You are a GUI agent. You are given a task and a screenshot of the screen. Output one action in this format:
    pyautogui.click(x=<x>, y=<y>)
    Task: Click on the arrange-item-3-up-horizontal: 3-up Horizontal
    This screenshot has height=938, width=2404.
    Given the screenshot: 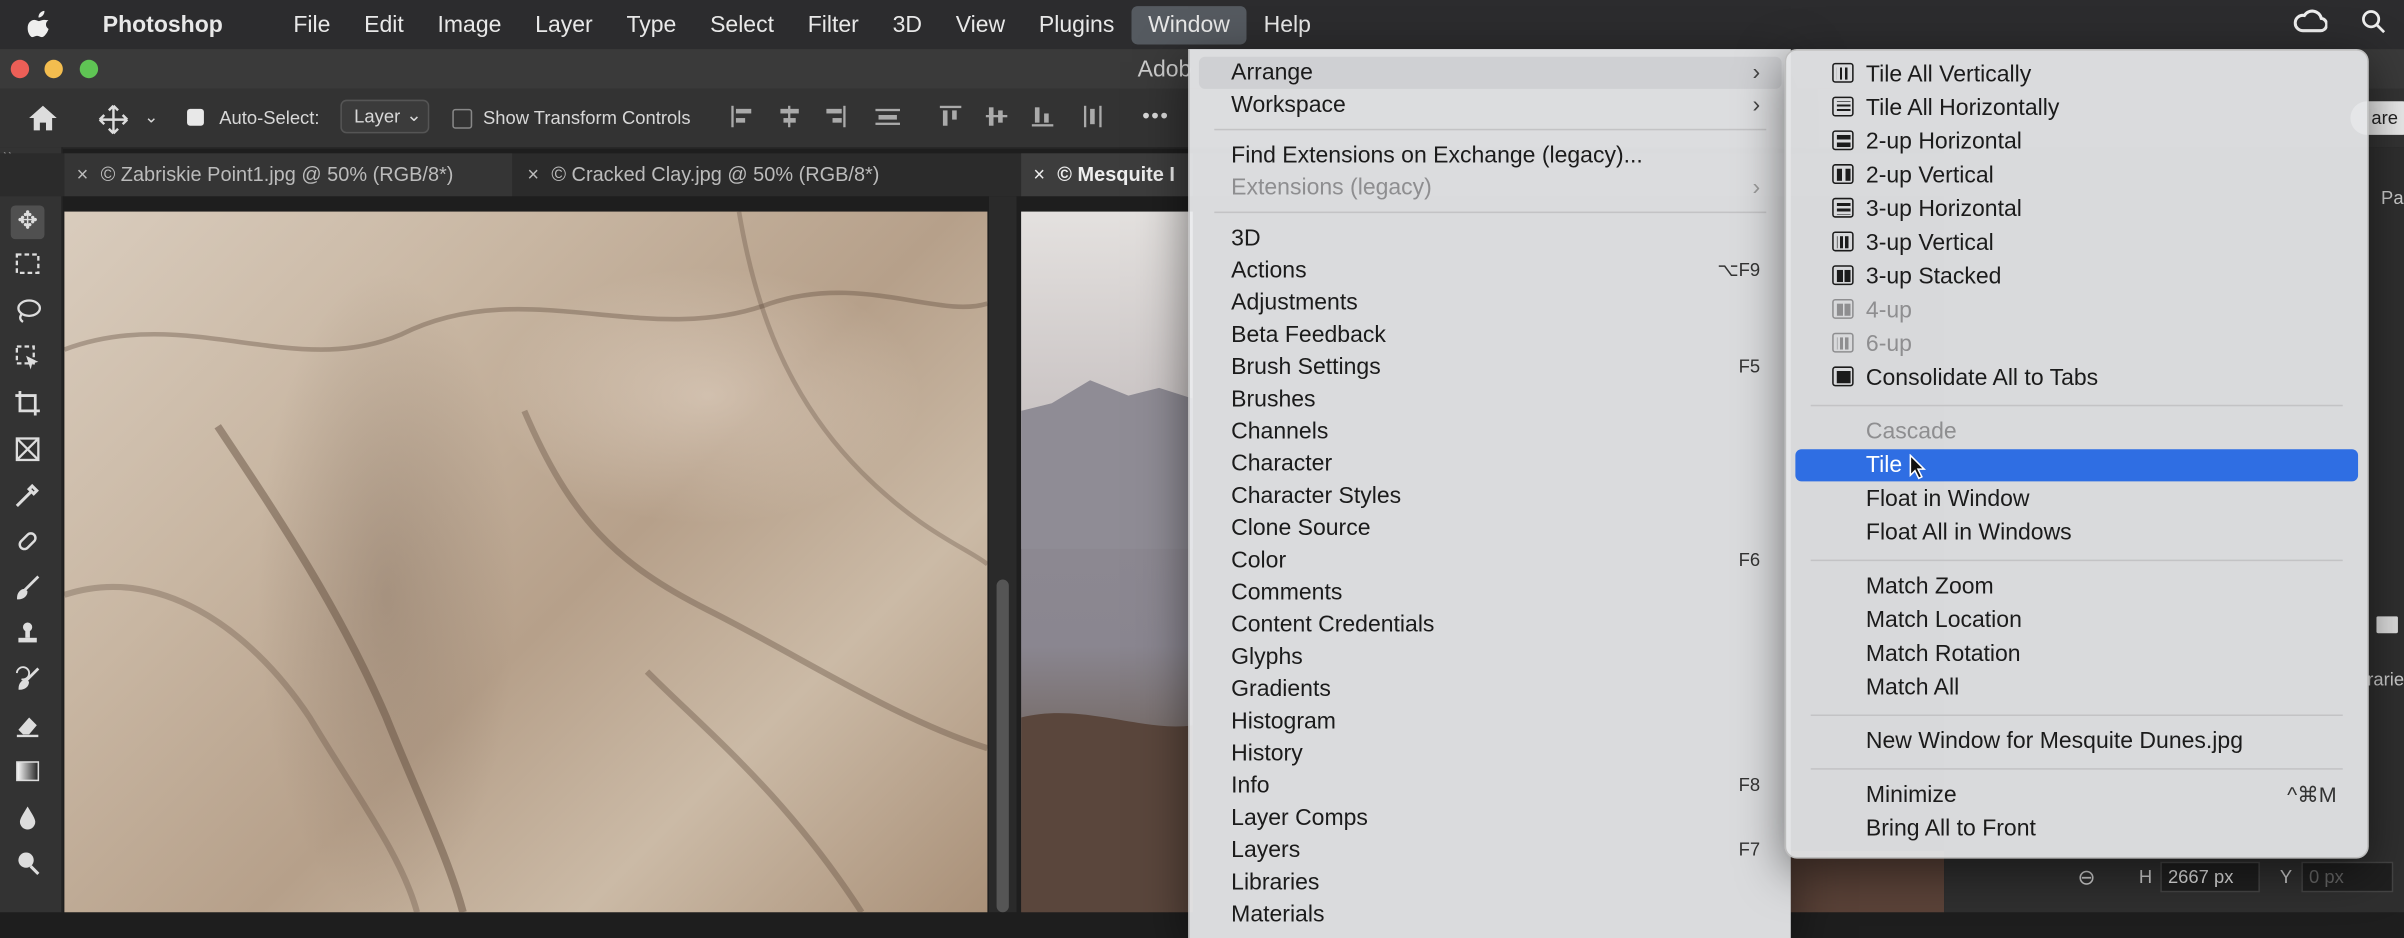 What is the action you would take?
    pyautogui.click(x=2076, y=209)
    